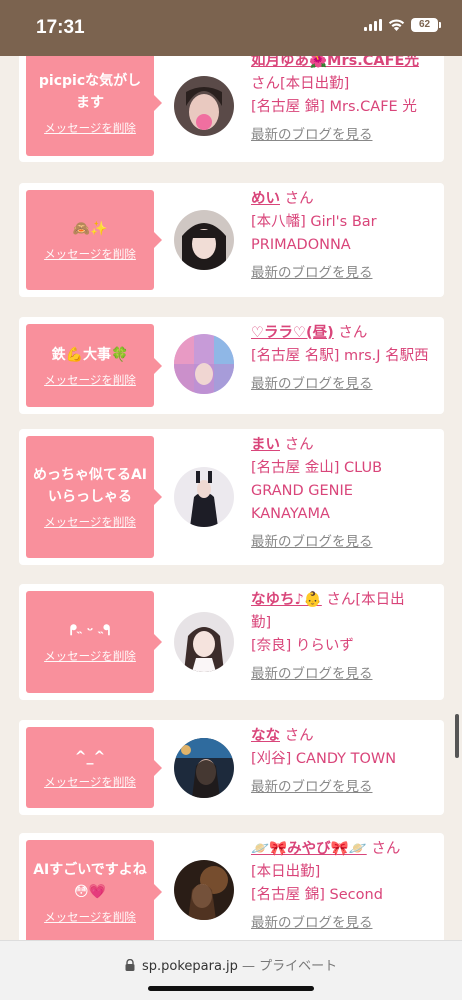 The height and width of the screenshot is (1000, 462). Describe the element at coordinates (94, 365) in the screenshot. I see `message-bubble: 鉄💪大事🍀 メッセージを削除` at that location.